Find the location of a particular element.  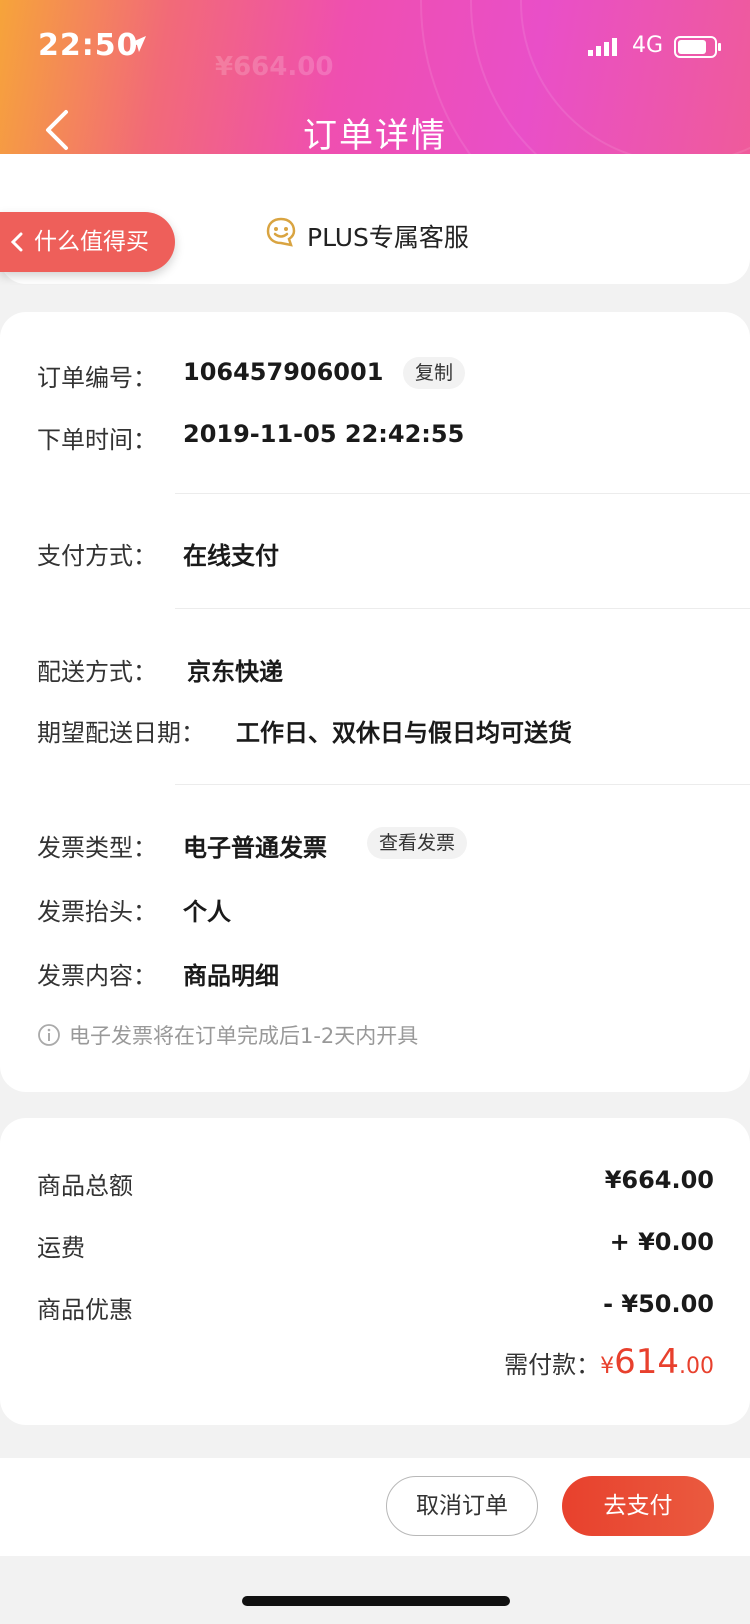

order-number-value: 106457906001 is located at coordinates (283, 372).